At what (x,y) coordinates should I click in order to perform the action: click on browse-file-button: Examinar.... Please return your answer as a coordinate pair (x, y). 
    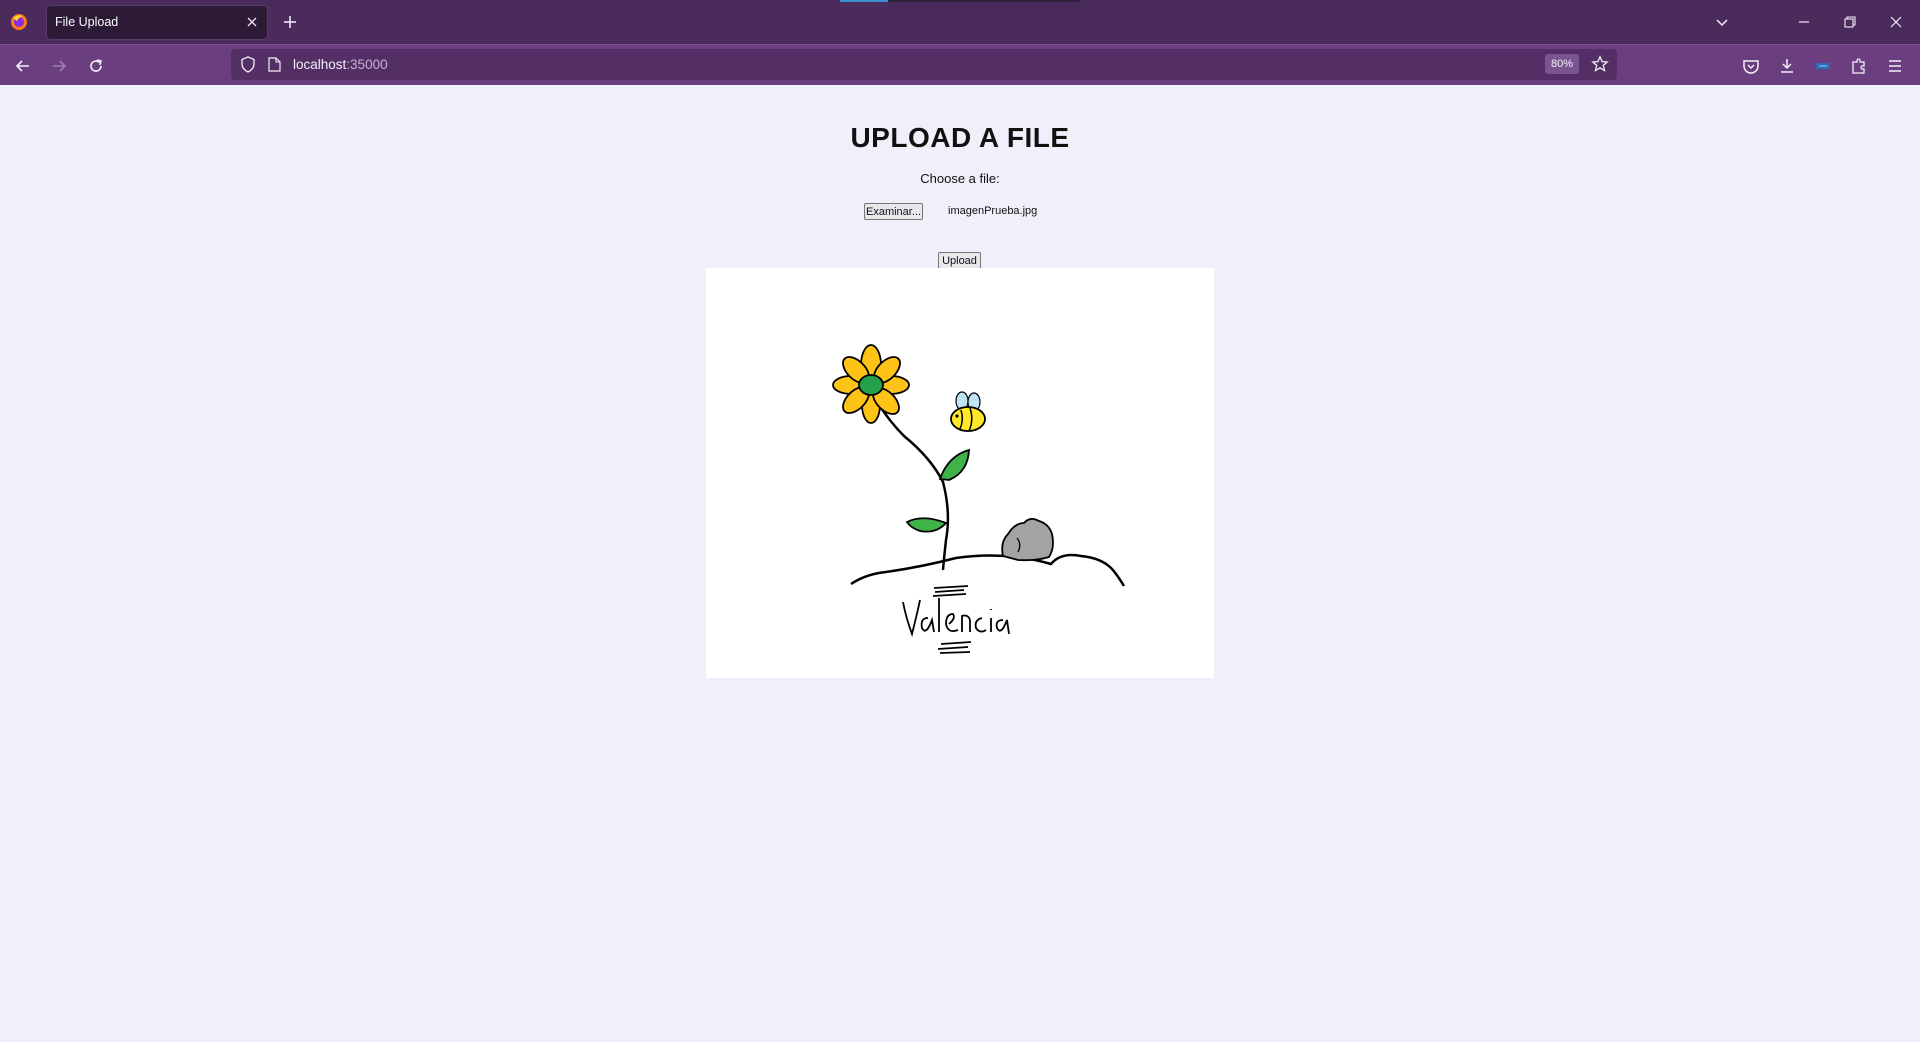
    Looking at the image, I should click on (893, 211).